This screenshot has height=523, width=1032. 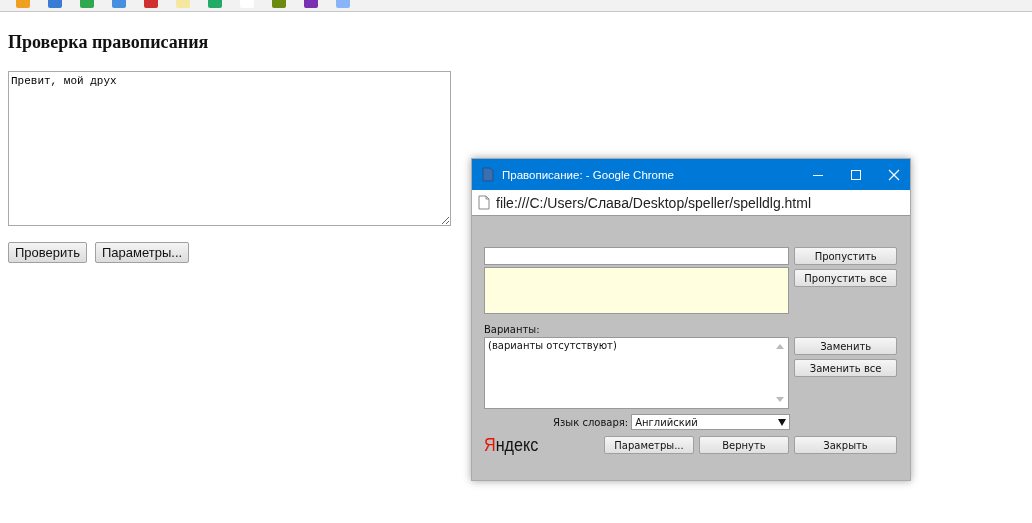 I want to click on window-title: Правописание: - Google Chrome, so click(x=588, y=174).